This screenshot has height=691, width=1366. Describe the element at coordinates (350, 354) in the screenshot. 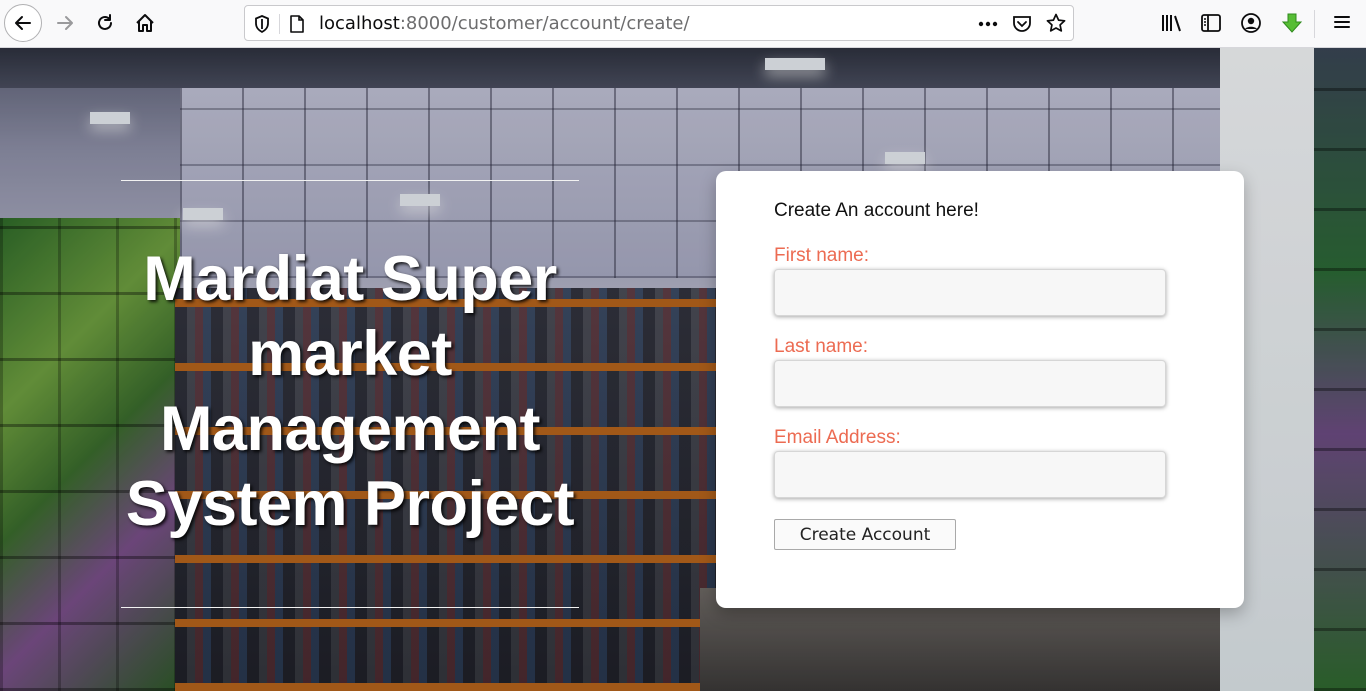

I see `hero-title-line: market` at that location.